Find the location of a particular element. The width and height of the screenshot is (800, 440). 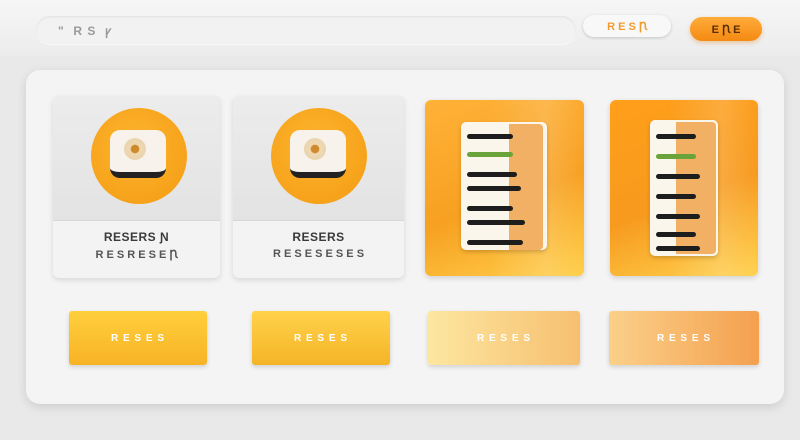

action-button-1: R E S E S is located at coordinates (138, 338).